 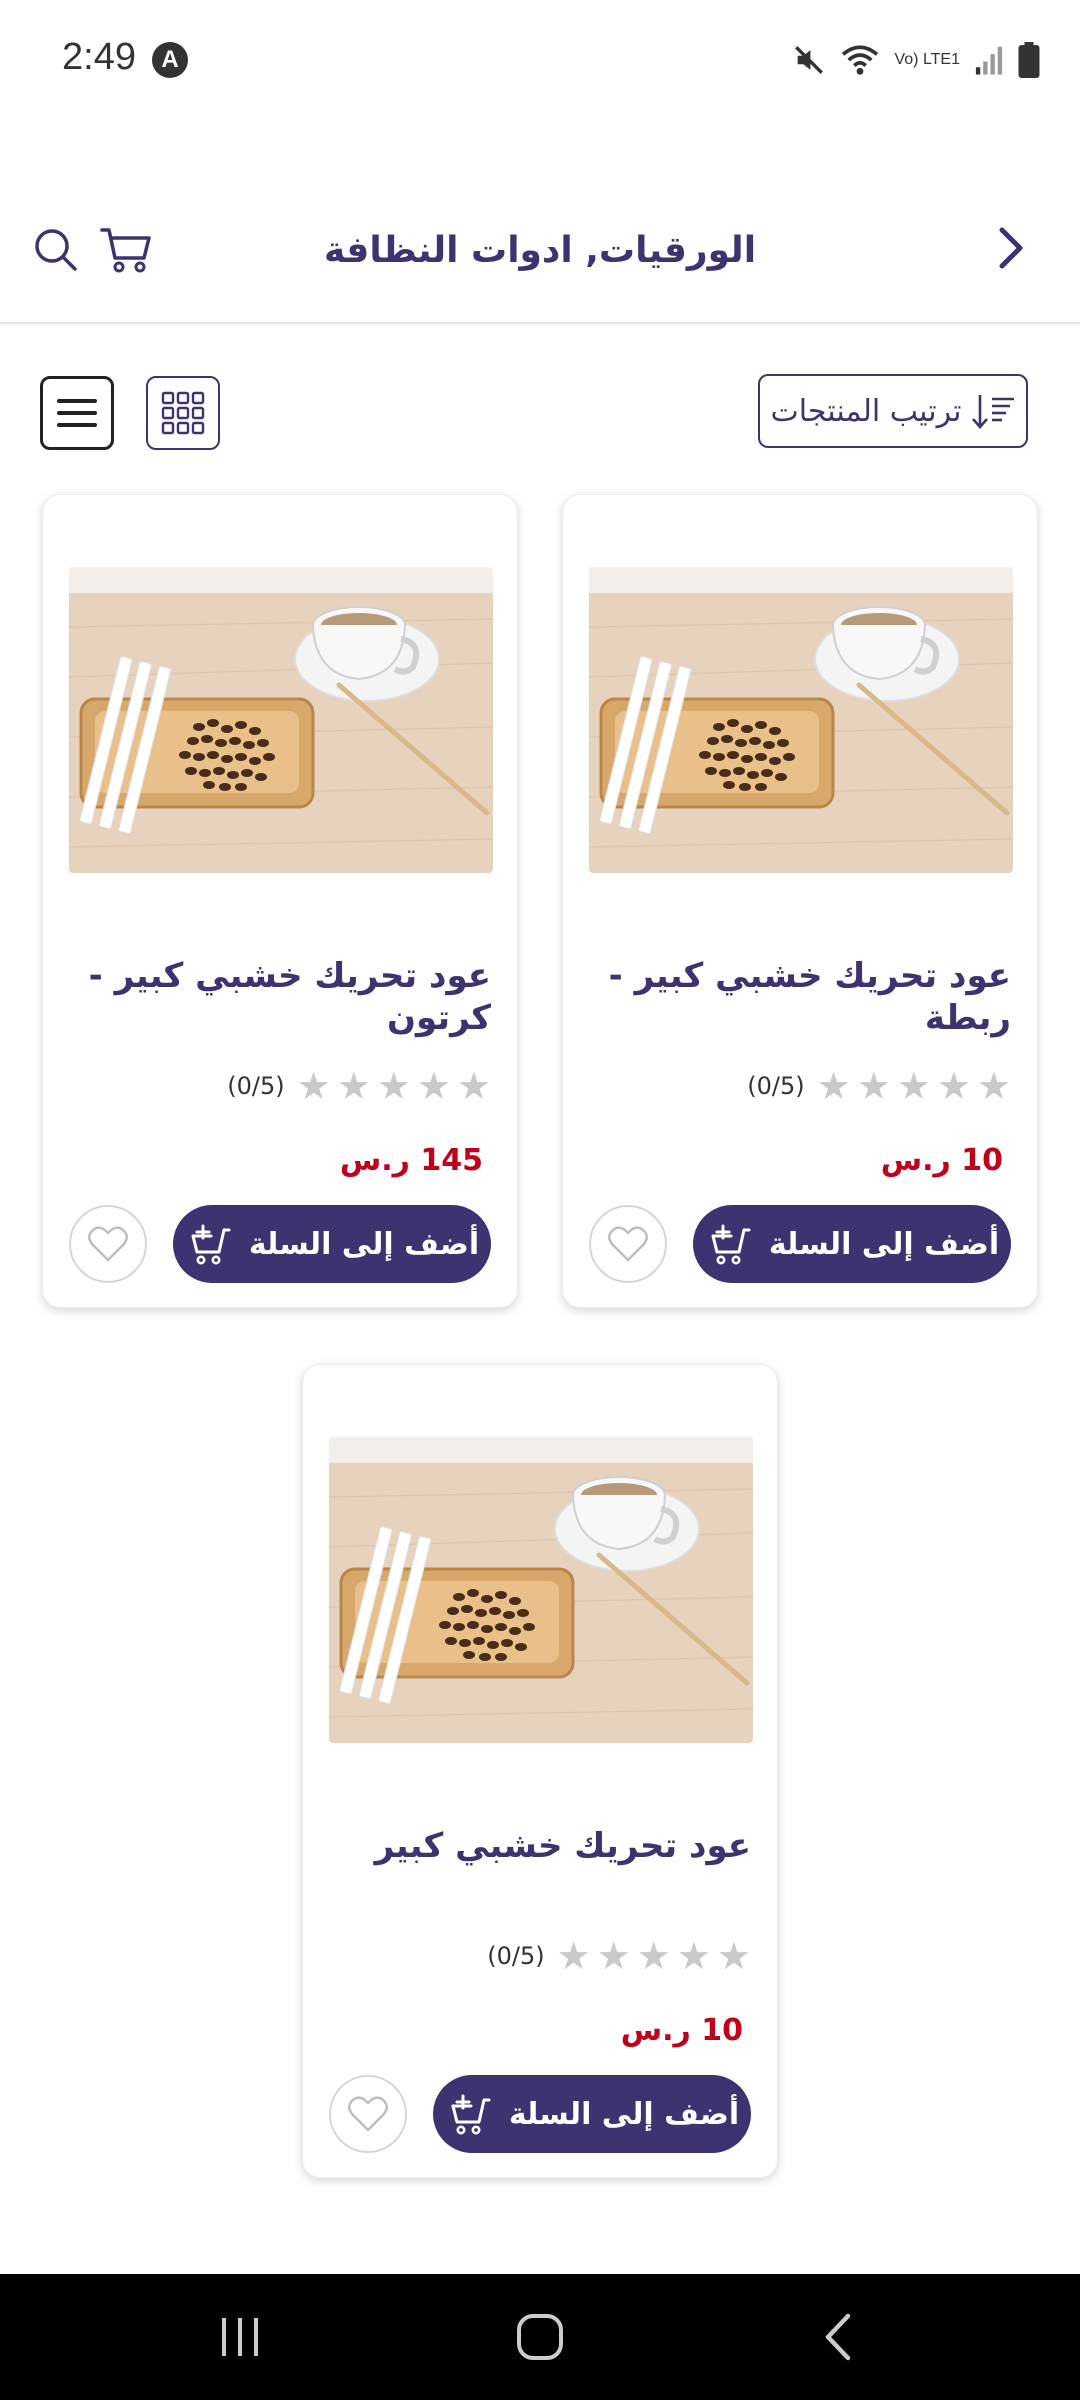 I want to click on recent-apps-icon, so click(x=240, y=2337).